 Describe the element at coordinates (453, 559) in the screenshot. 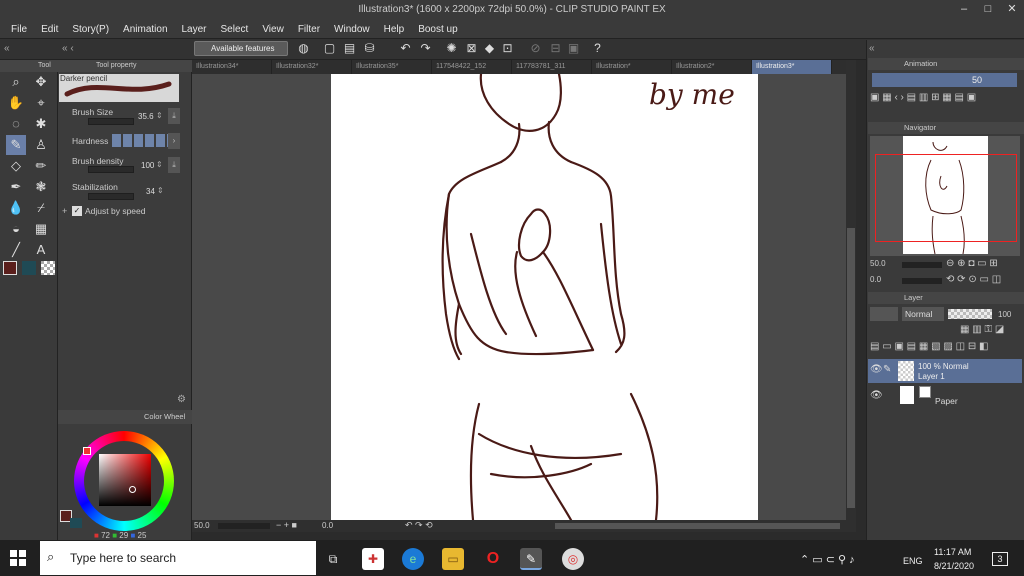

I see `file-explorer-icon: ▭` at that location.